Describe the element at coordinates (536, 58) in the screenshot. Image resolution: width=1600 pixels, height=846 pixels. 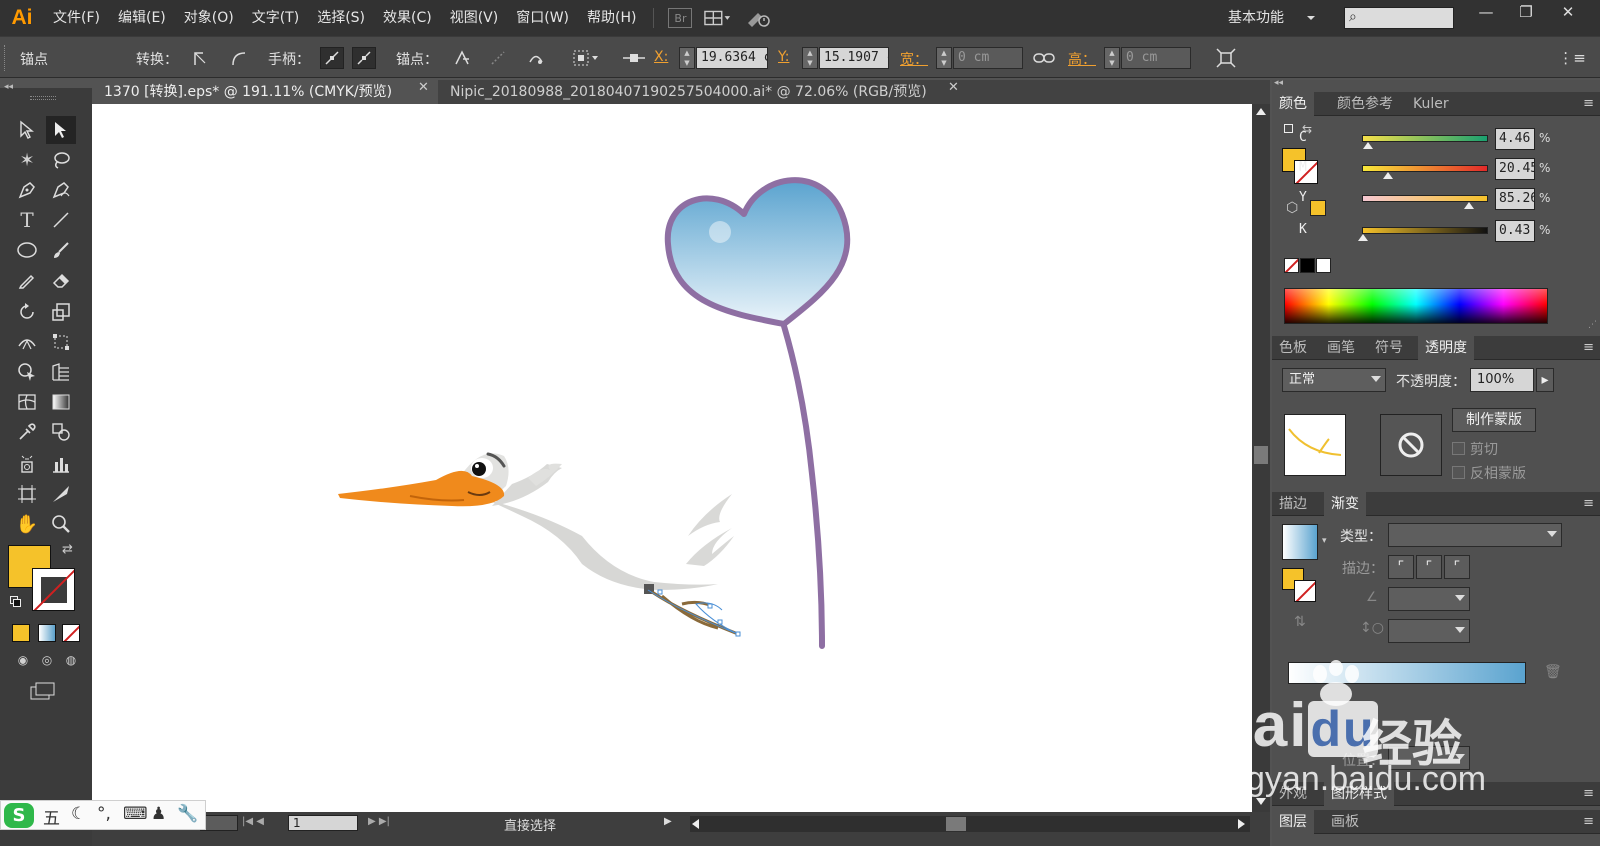
I see `cut-path-icon` at that location.